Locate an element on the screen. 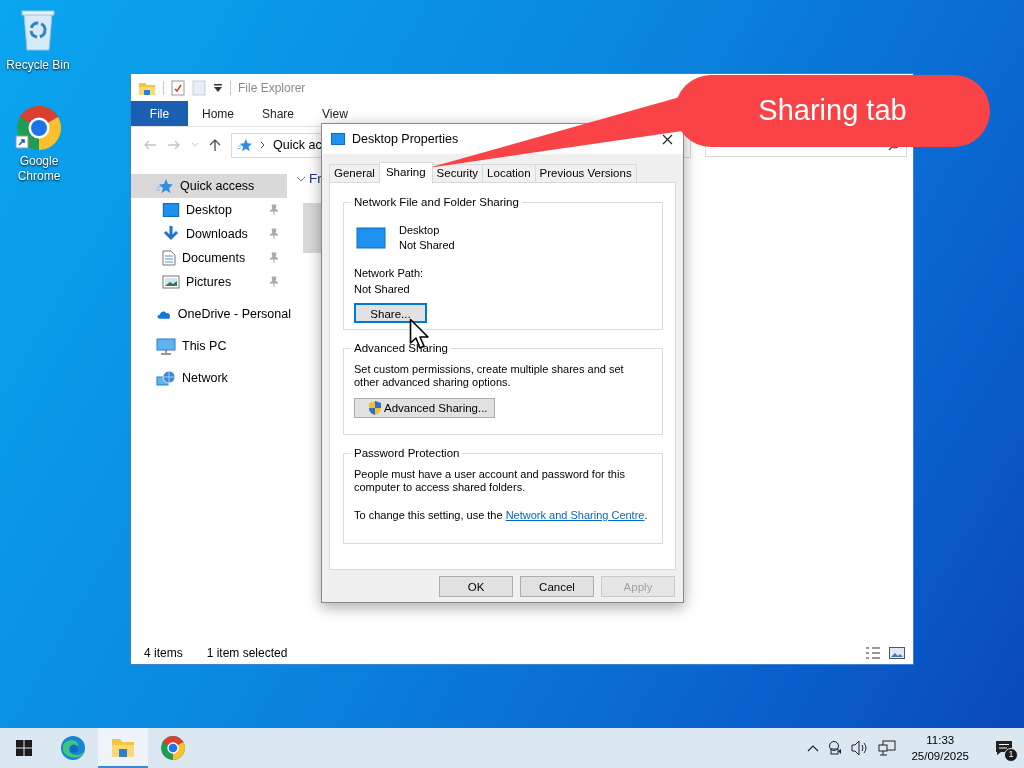 The image size is (1024, 768). nav-item-label: OneDrive - Personal is located at coordinates (234, 314).